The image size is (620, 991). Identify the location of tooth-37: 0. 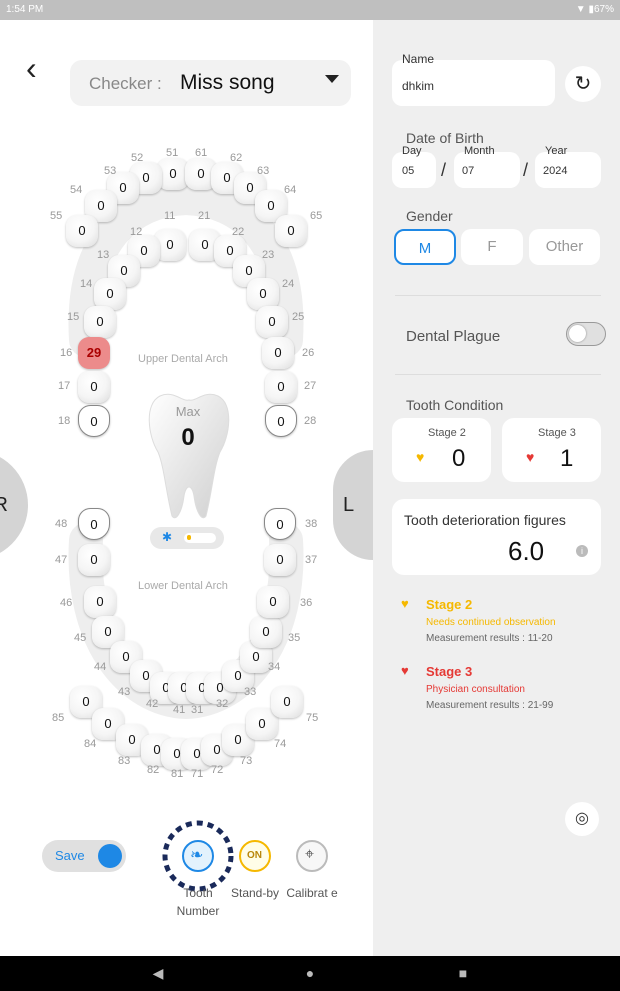
(280, 560).